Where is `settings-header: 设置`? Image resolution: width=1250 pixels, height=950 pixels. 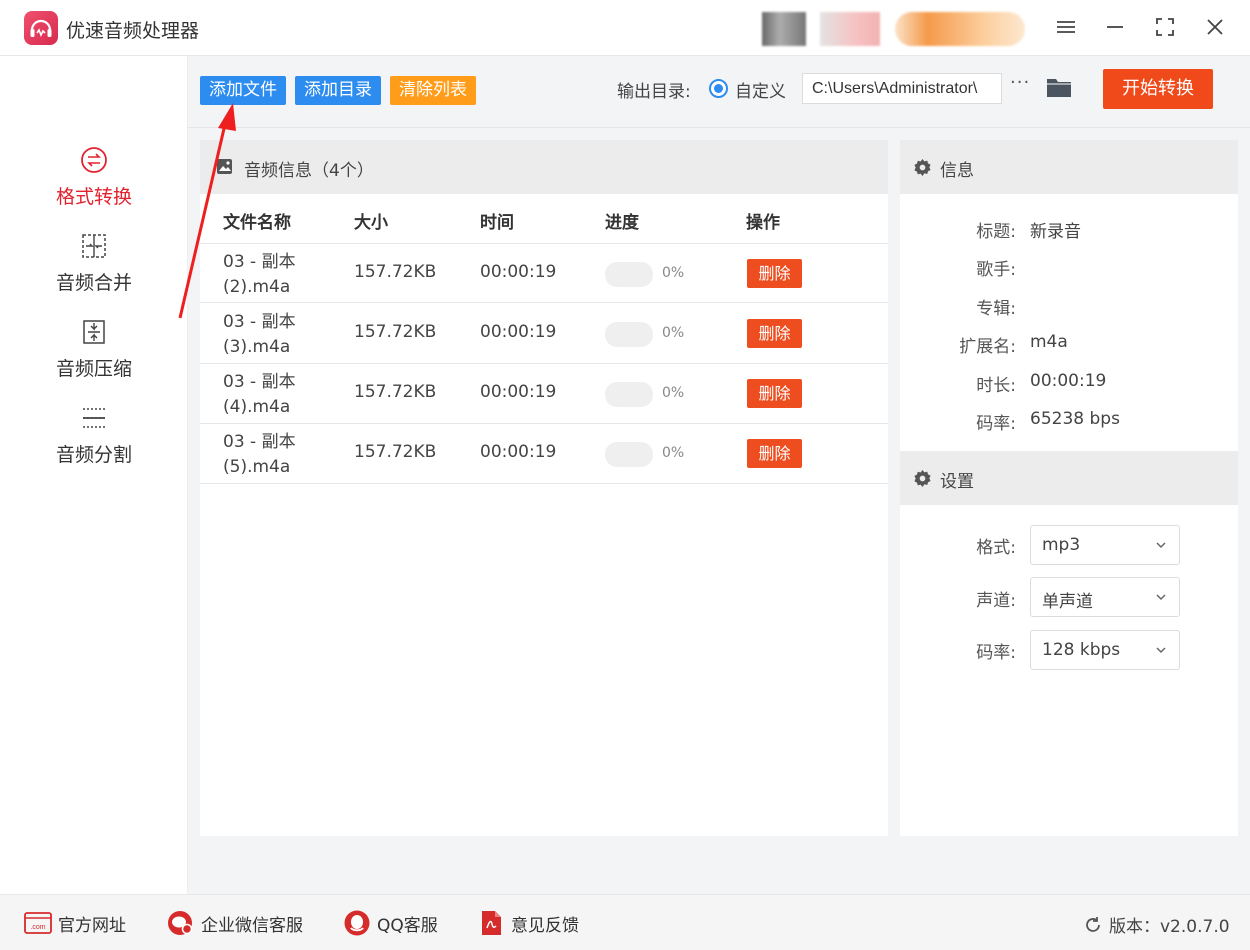
settings-header: 设置 is located at coordinates (1069, 478).